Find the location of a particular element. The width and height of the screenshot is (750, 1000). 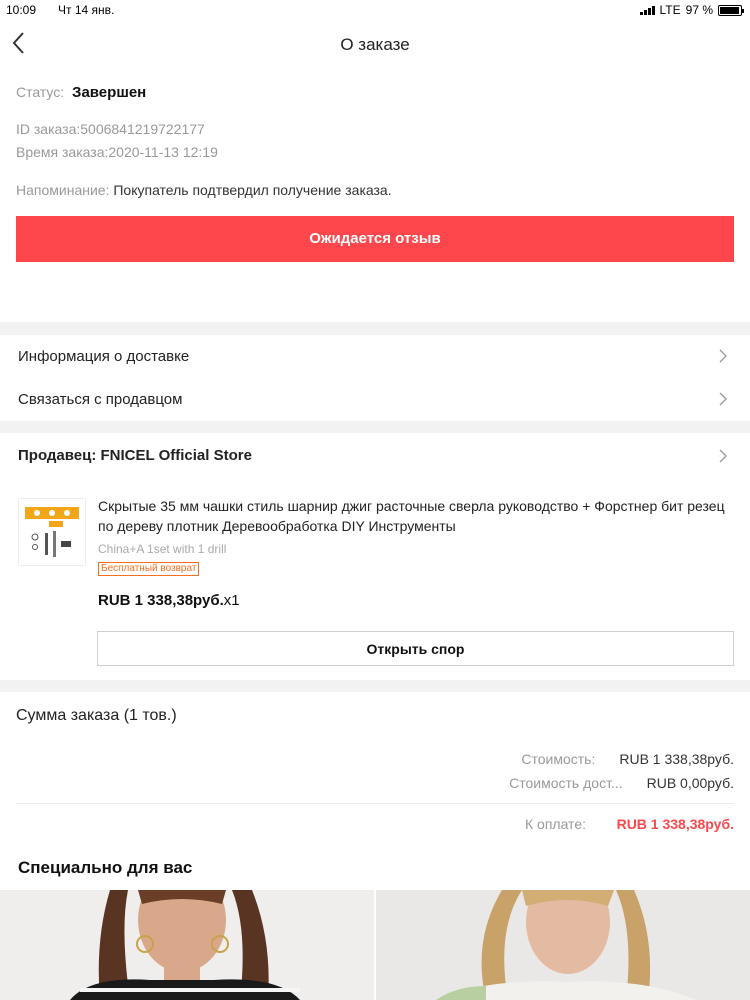

product-price-row: RUB 1 338,38руб.x1 is located at coordinates (169, 600).